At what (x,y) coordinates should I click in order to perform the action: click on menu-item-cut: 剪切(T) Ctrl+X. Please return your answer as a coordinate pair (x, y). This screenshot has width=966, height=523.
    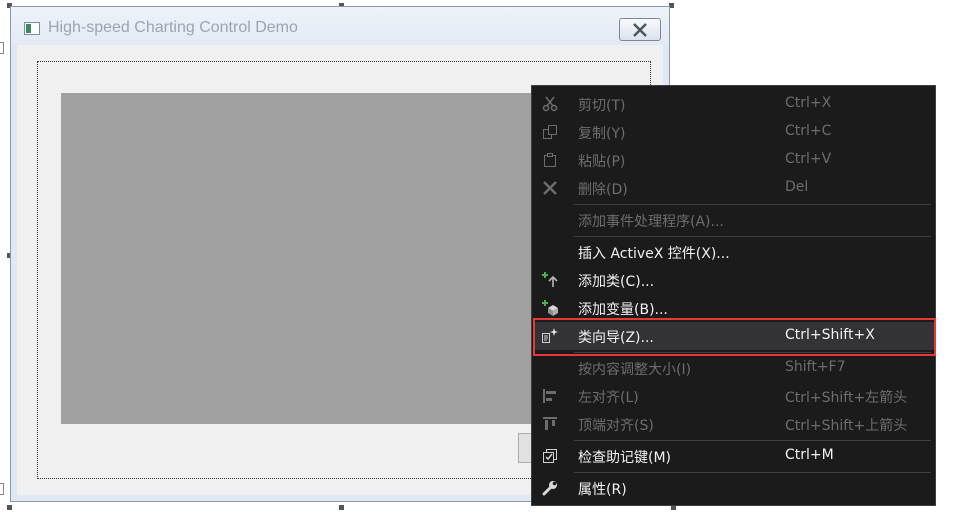
    Looking at the image, I should click on (733, 104).